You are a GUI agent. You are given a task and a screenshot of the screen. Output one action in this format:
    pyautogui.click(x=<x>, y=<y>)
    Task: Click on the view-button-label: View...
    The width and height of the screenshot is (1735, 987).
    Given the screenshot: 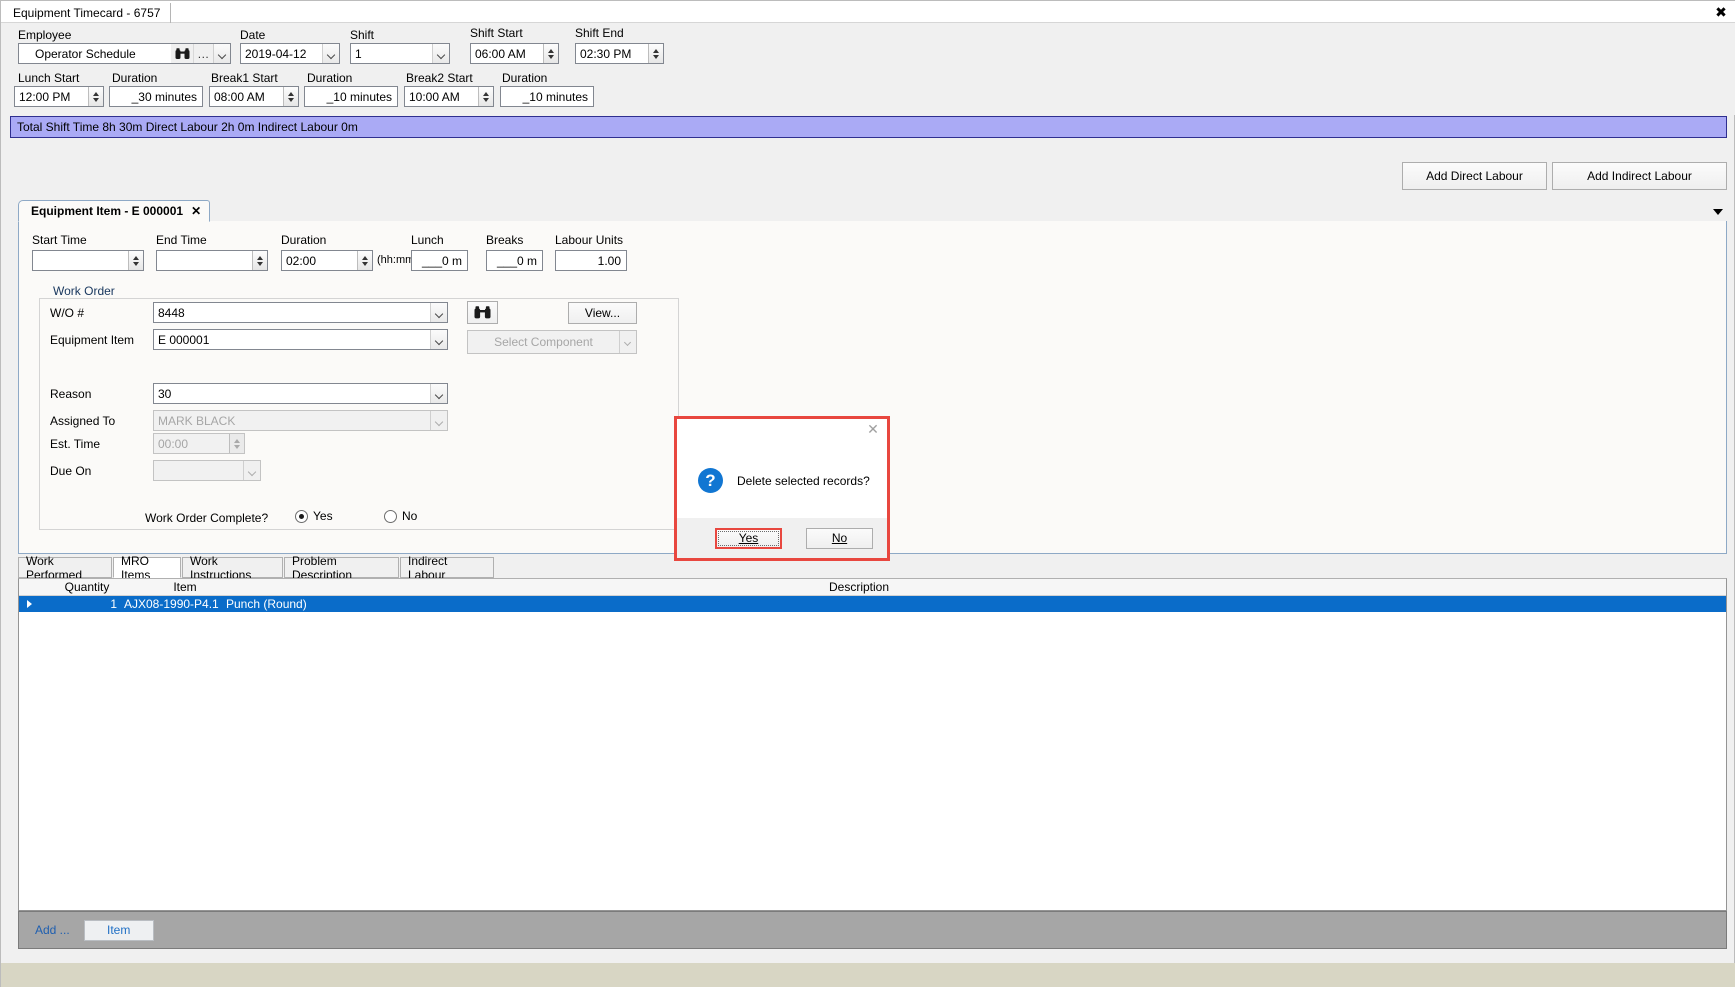 What is the action you would take?
    pyautogui.click(x=602, y=313)
    